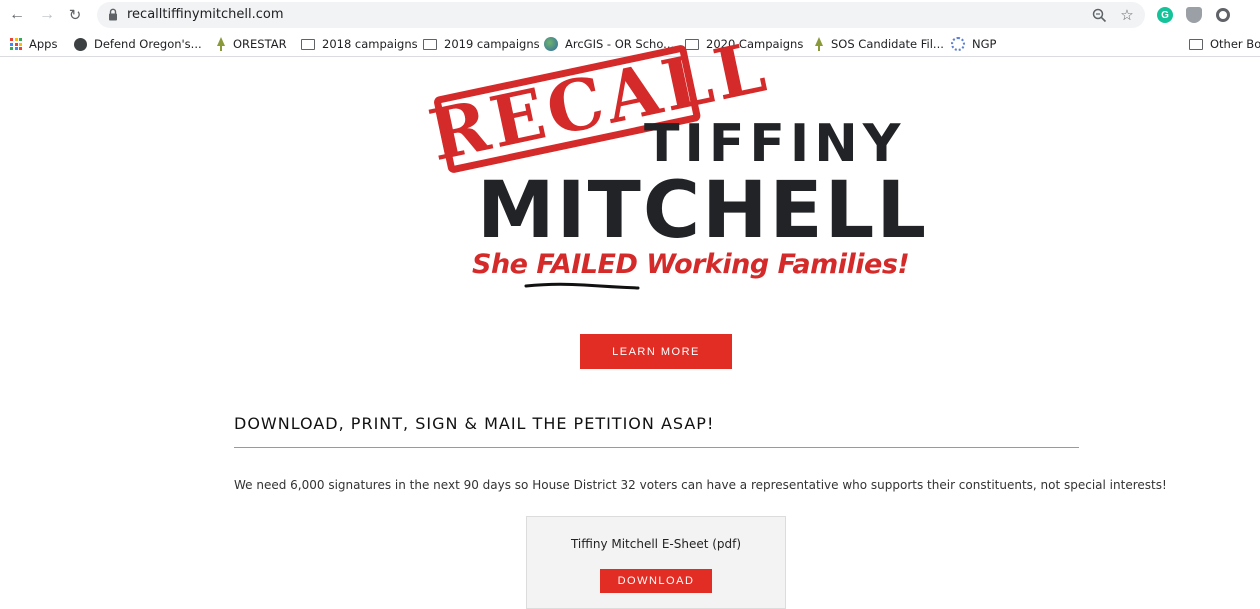 The height and width of the screenshot is (609, 1260). I want to click on reload-icon: ↻, so click(75, 15).